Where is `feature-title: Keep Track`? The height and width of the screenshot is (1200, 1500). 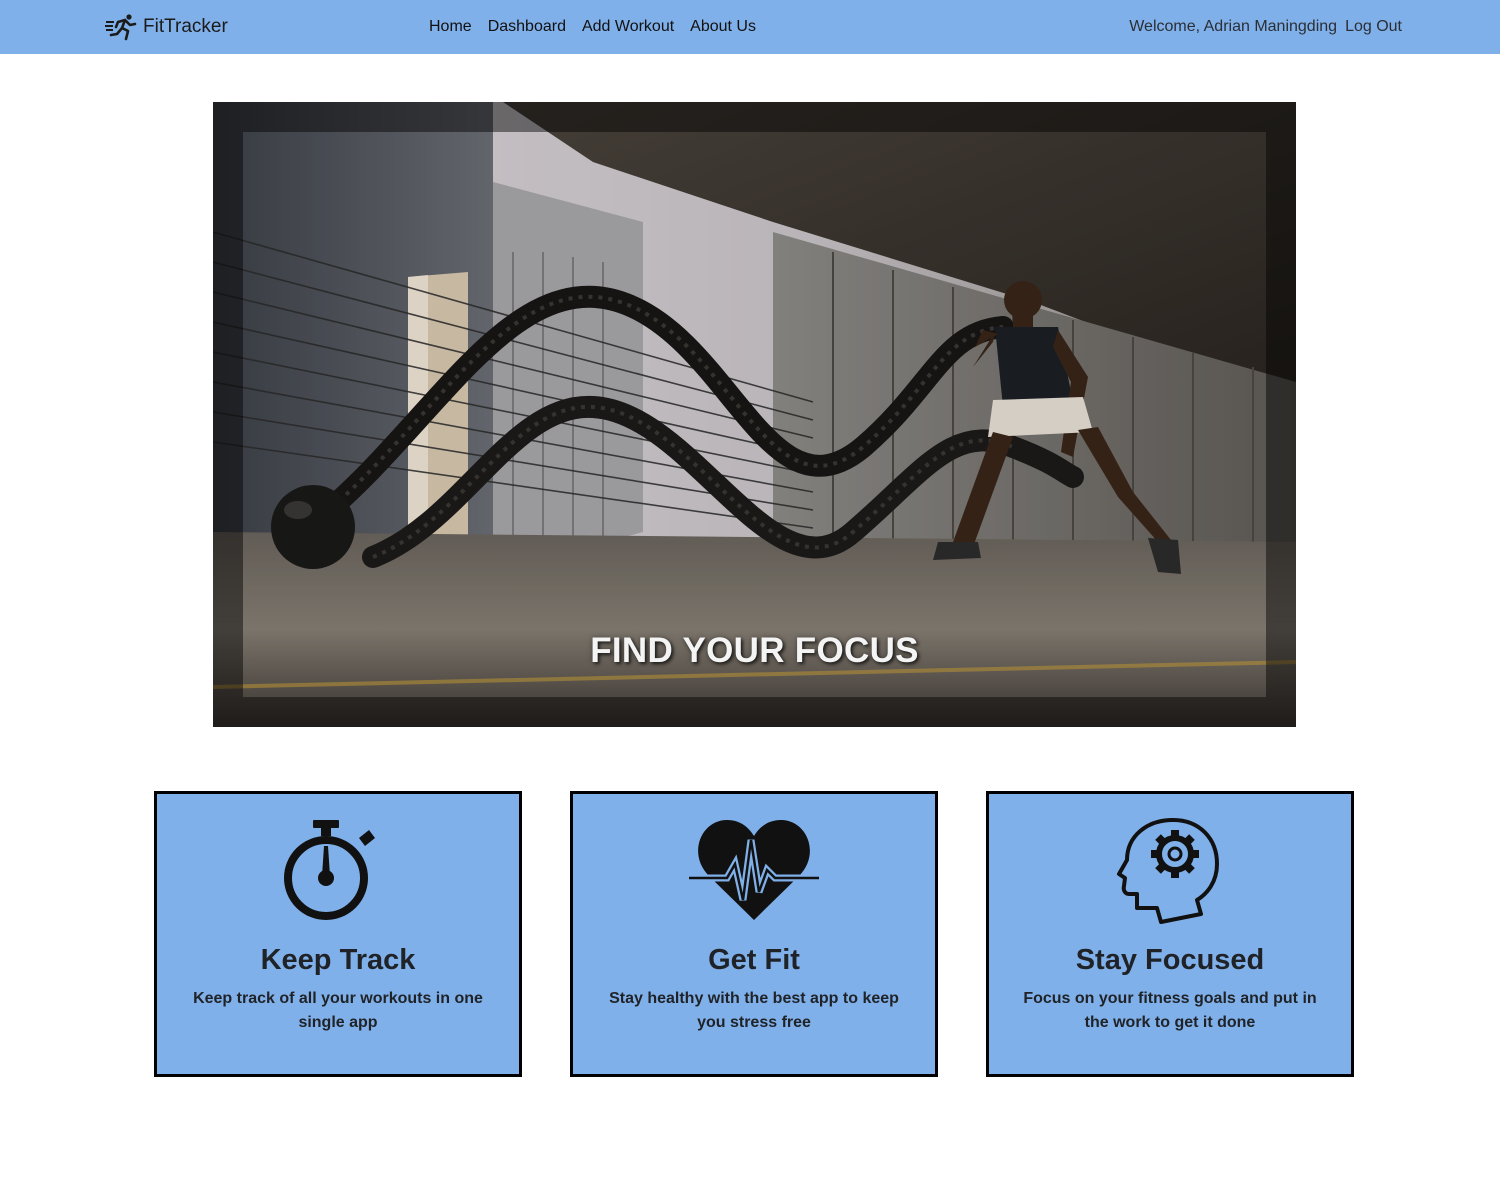
feature-title: Keep Track is located at coordinates (338, 960).